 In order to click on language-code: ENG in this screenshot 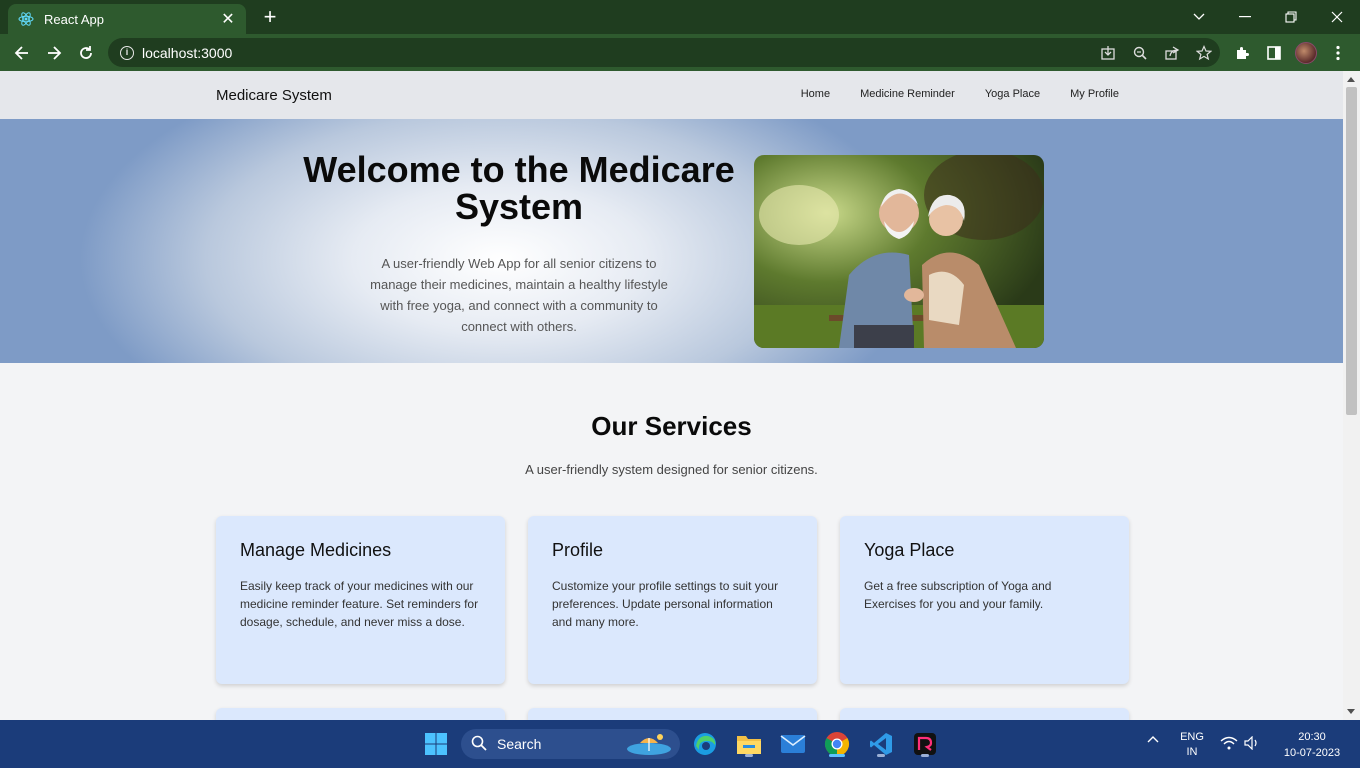, I will do `click(1192, 737)`.